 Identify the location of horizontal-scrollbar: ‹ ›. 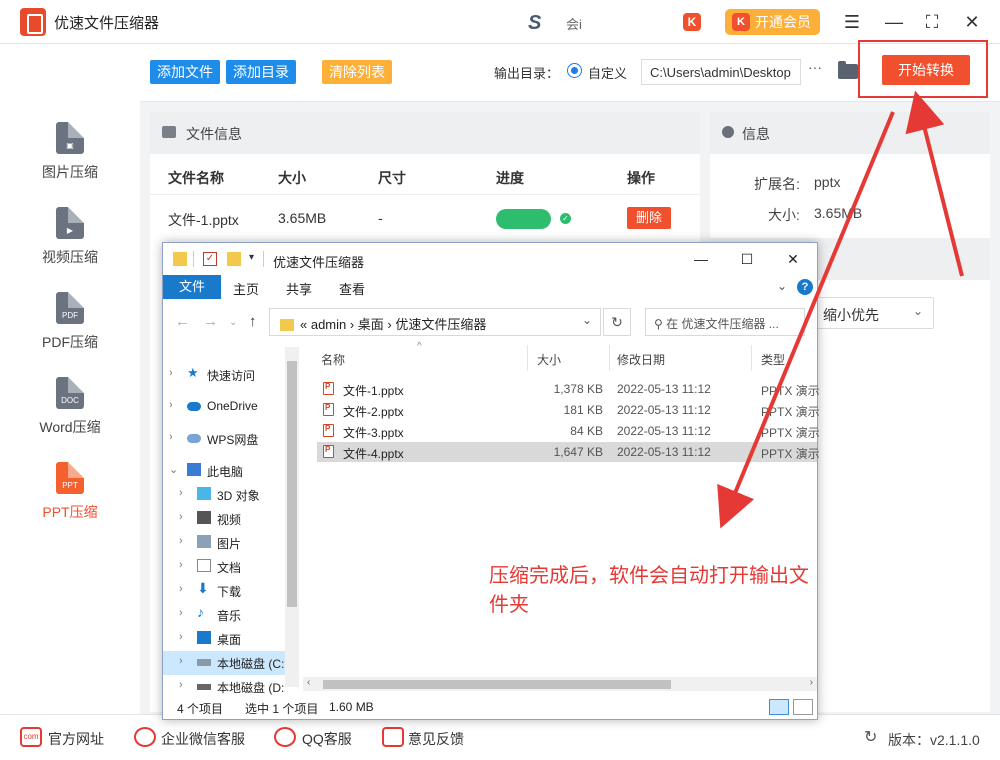
(560, 684).